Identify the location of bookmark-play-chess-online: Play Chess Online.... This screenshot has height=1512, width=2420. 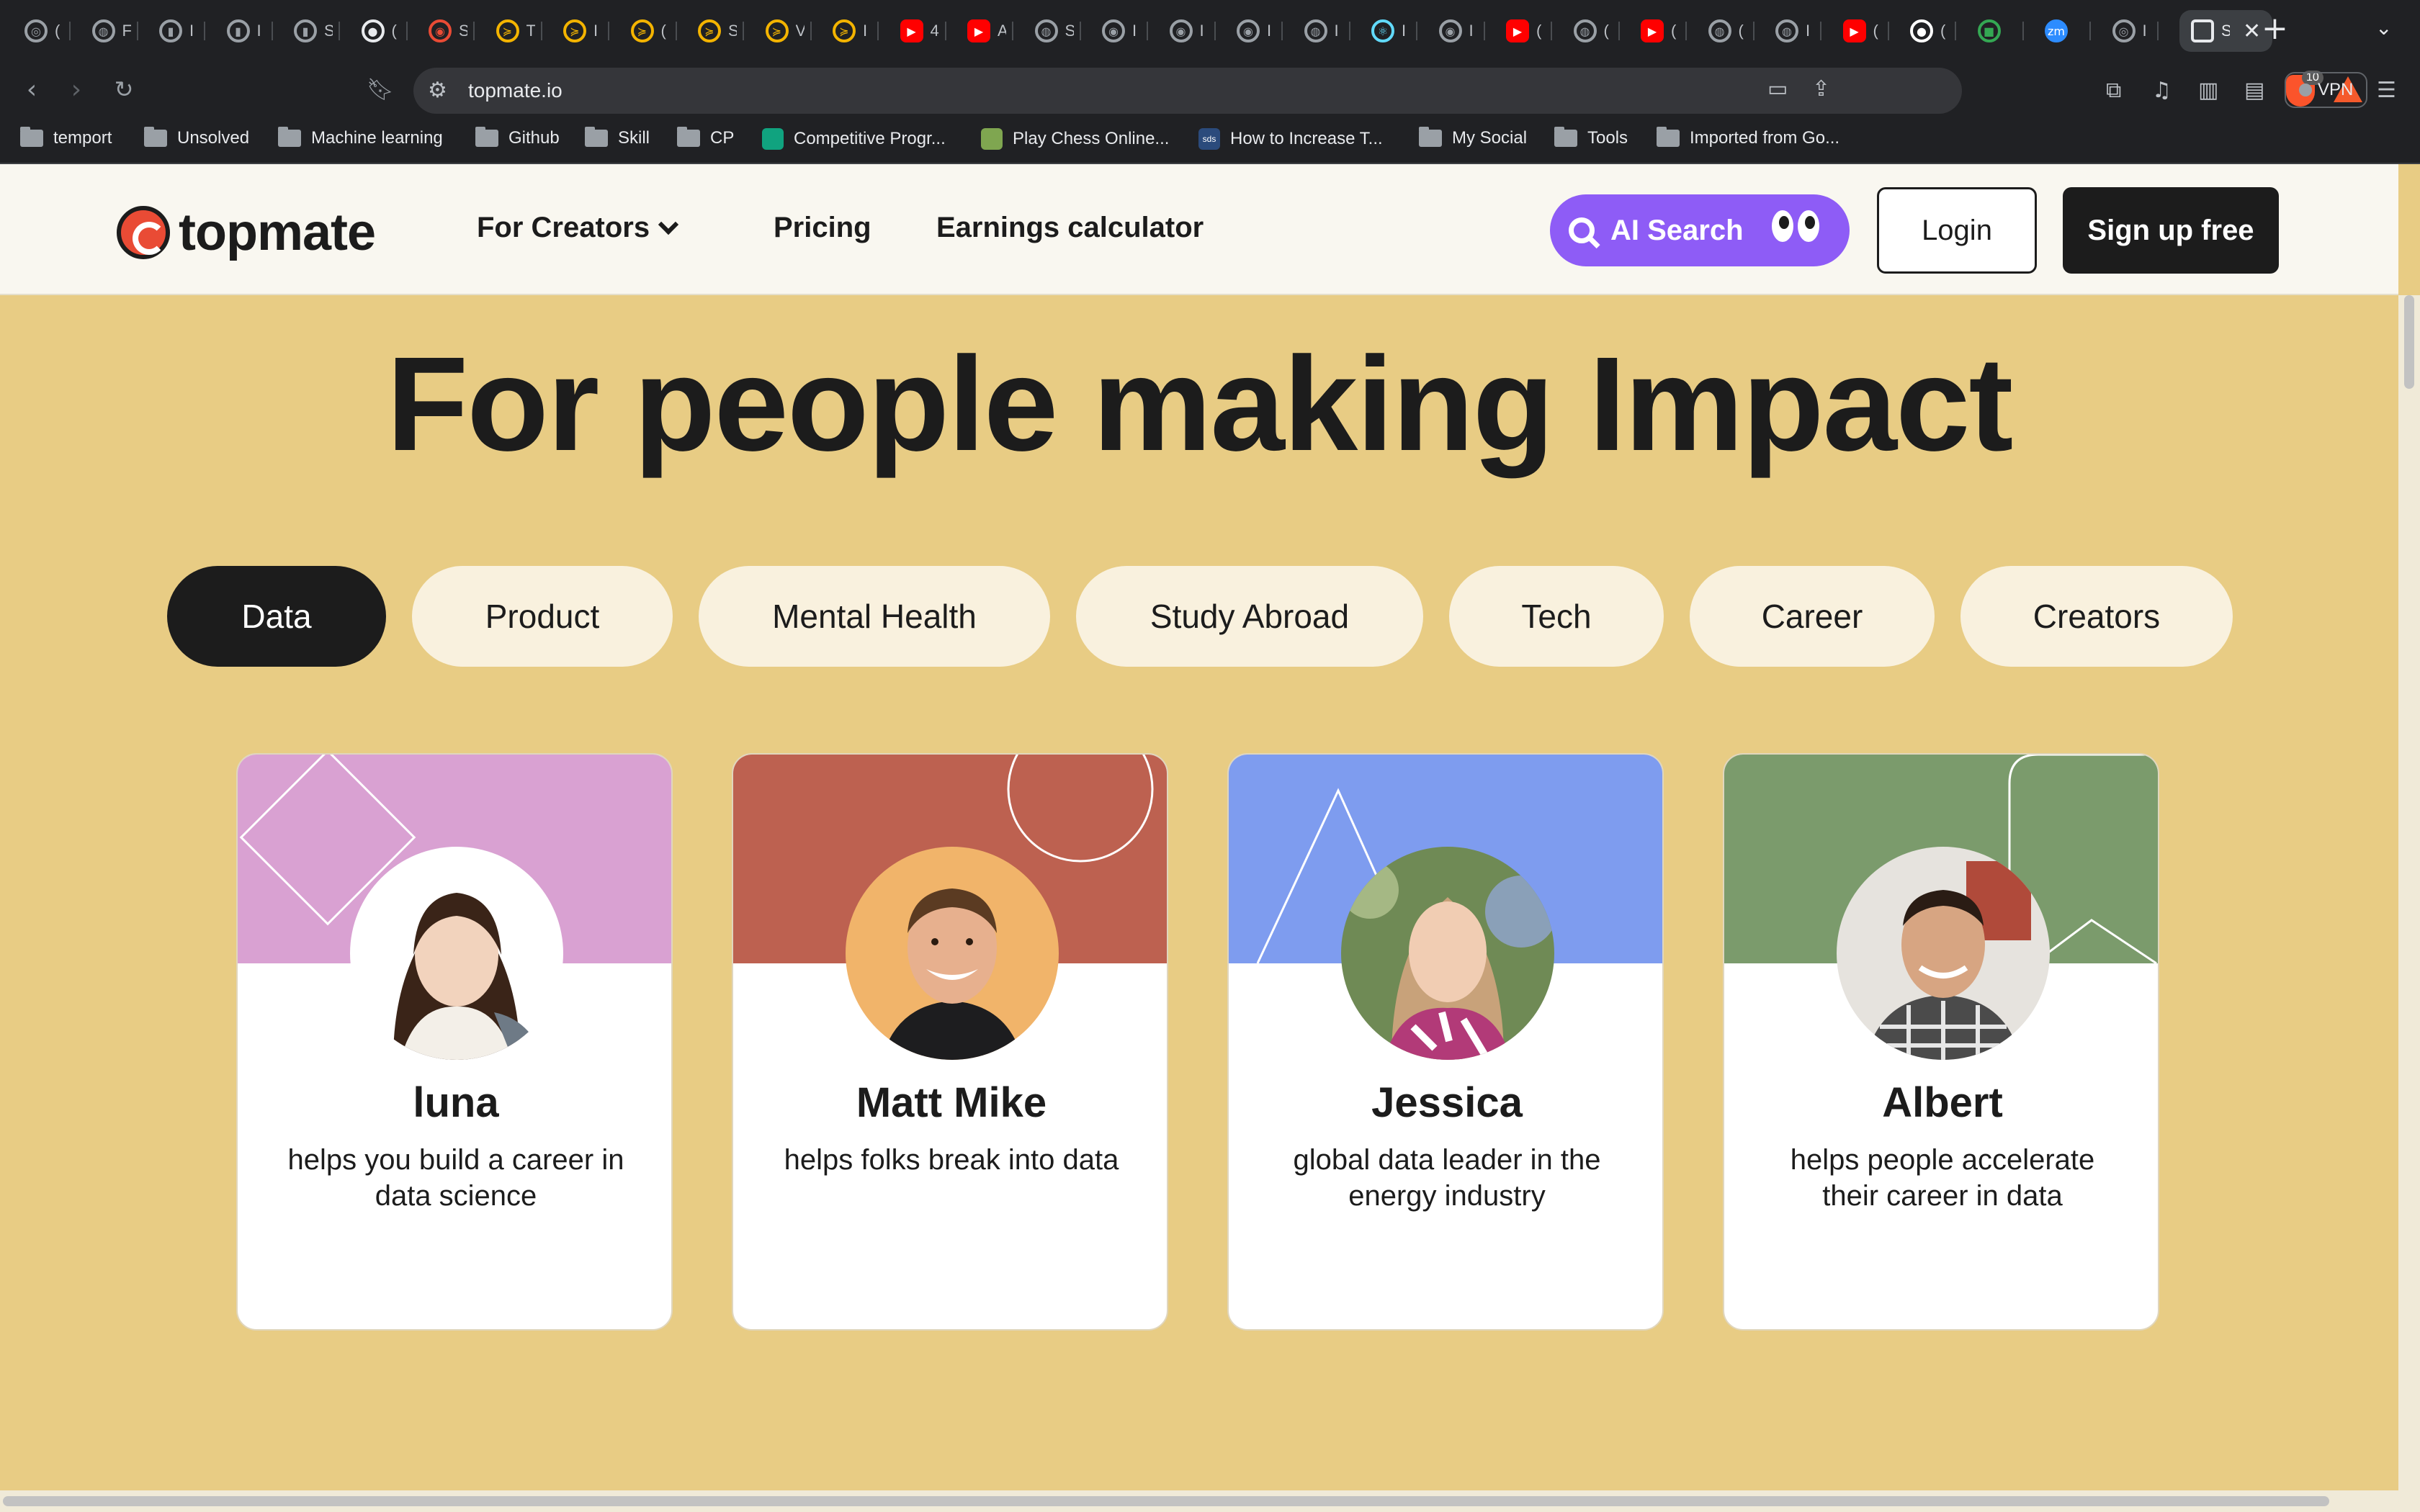
(1075, 139).